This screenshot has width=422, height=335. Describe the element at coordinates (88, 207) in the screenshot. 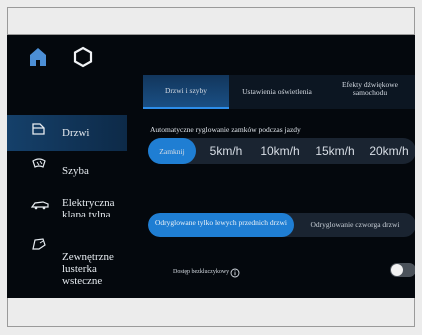

I see `sidebar-item-label: Elektryczna klapa tylna` at that location.